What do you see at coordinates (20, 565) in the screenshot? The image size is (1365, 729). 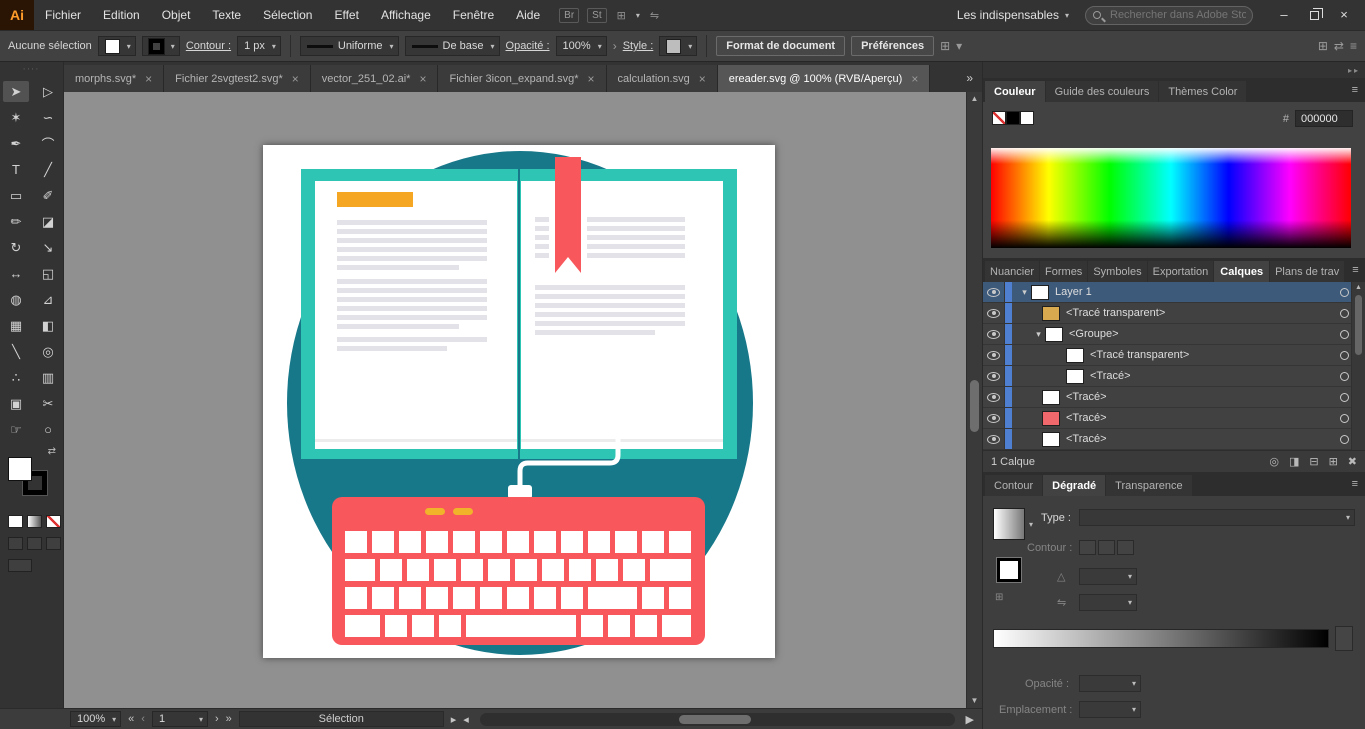 I see `screen-mode-button` at bounding box center [20, 565].